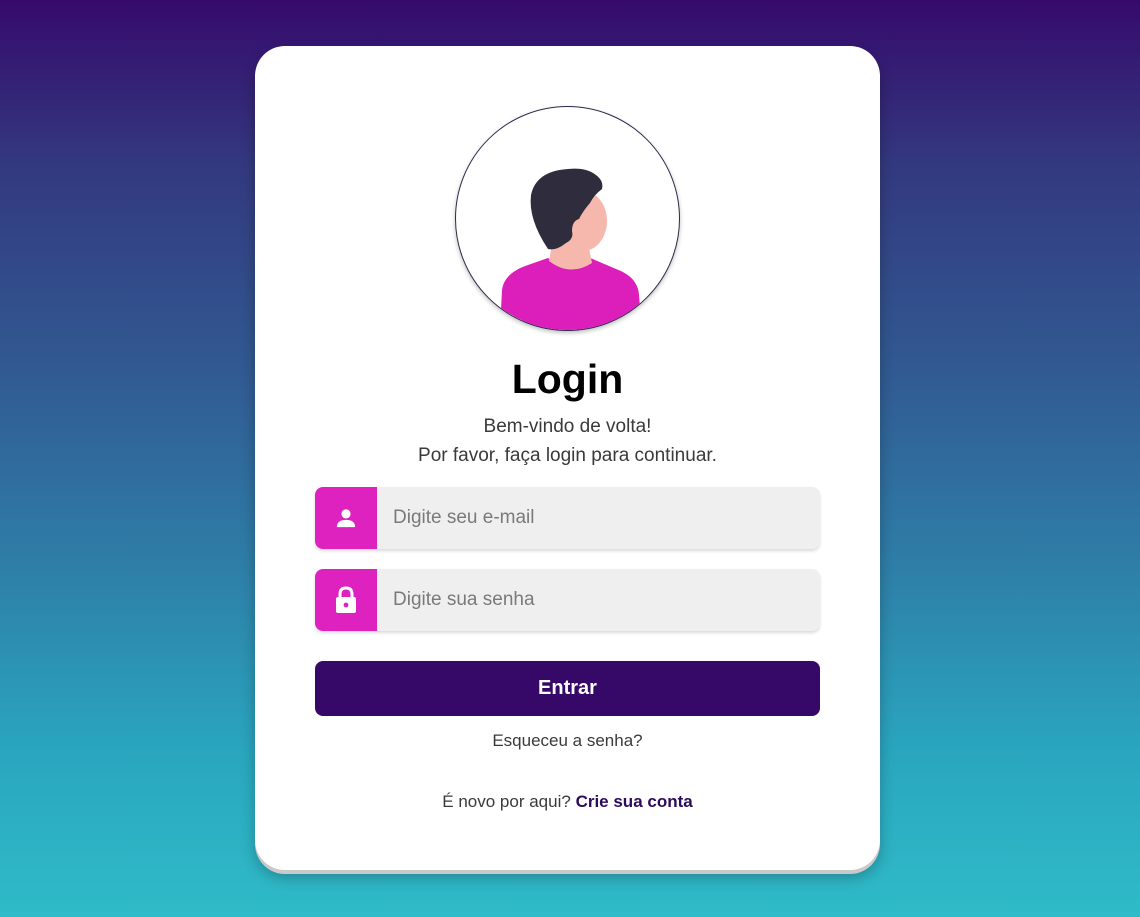  What do you see at coordinates (598, 518) in the screenshot?
I see `email-input` at bounding box center [598, 518].